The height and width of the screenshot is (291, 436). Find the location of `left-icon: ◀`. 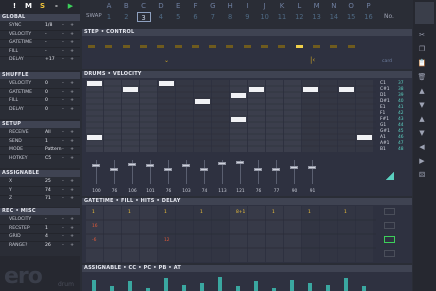

left-icon: ◀ is located at coordinates (422, 147).